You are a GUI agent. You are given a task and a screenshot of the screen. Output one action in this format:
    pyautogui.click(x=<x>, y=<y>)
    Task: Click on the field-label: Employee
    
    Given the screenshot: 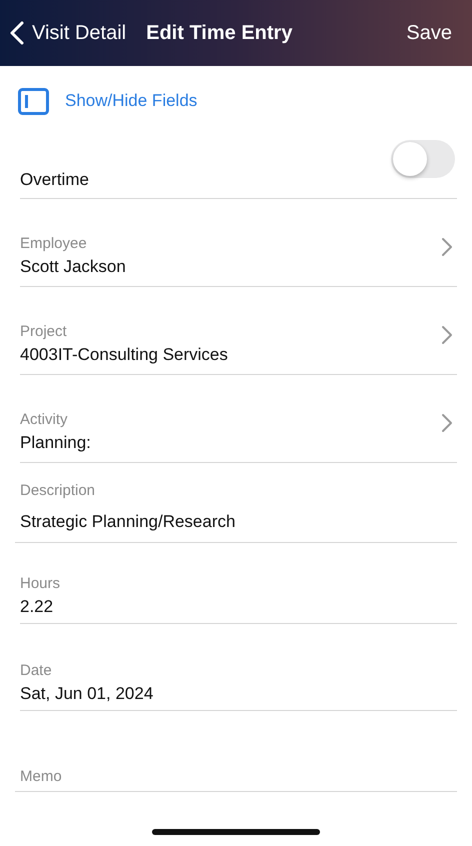 What is the action you would take?
    pyautogui.click(x=53, y=244)
    